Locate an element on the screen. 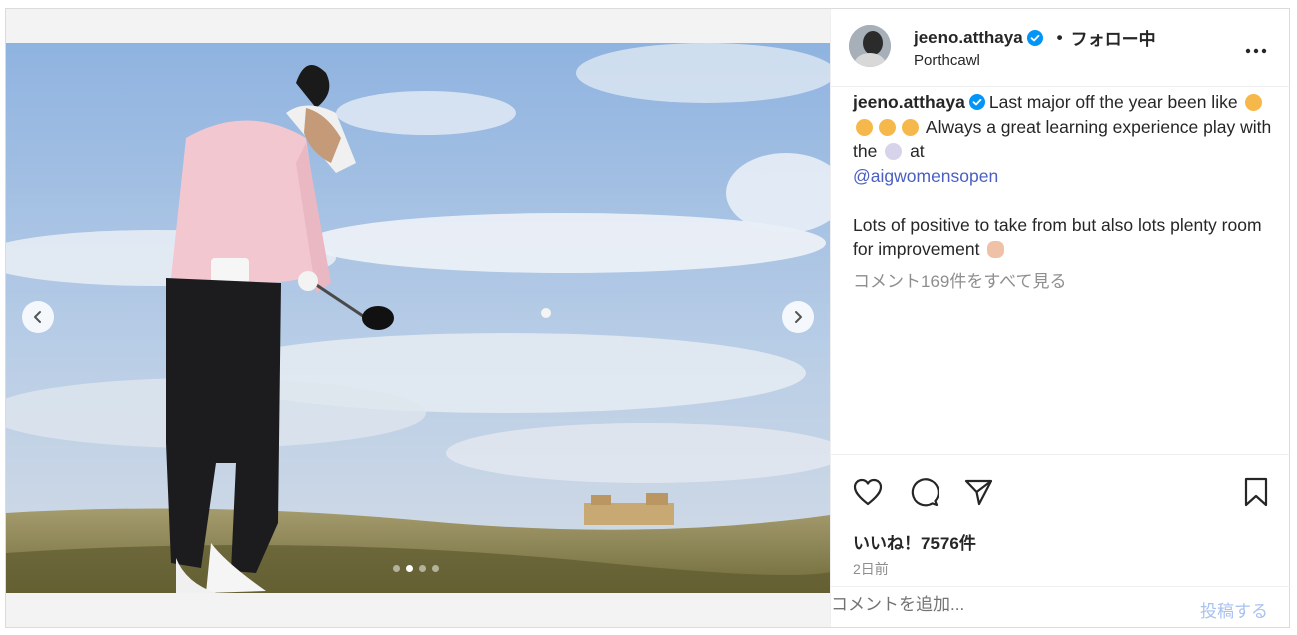 The width and height of the screenshot is (1297, 635). more-options-button is located at coordinates (1256, 51).